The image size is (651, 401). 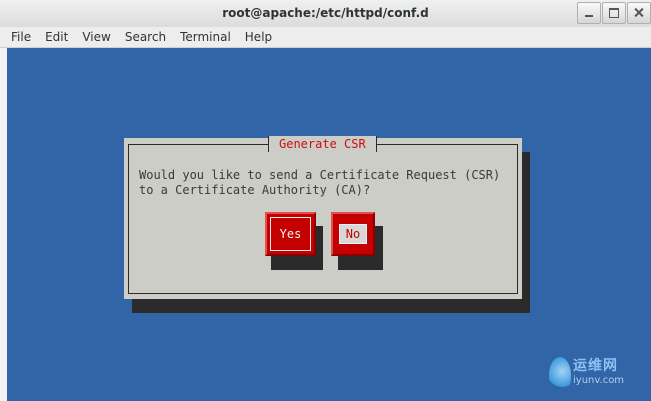 What do you see at coordinates (258, 37) in the screenshot?
I see `menu-help: Help` at bounding box center [258, 37].